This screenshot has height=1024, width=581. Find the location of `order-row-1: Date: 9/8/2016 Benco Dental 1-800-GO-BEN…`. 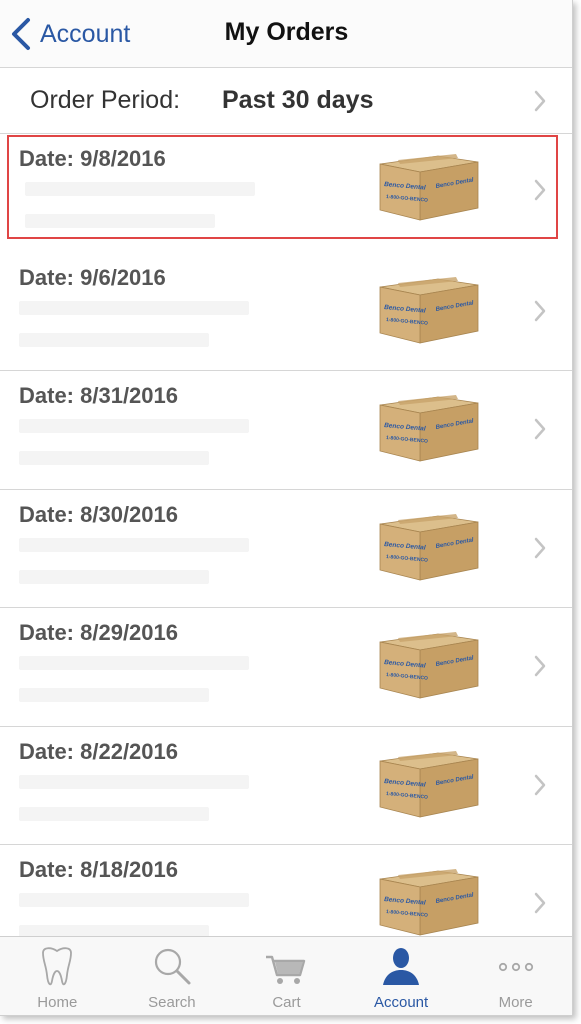

order-row-1: Date: 9/8/2016 Benco Dental 1-800-GO-BEN… is located at coordinates (282, 187).